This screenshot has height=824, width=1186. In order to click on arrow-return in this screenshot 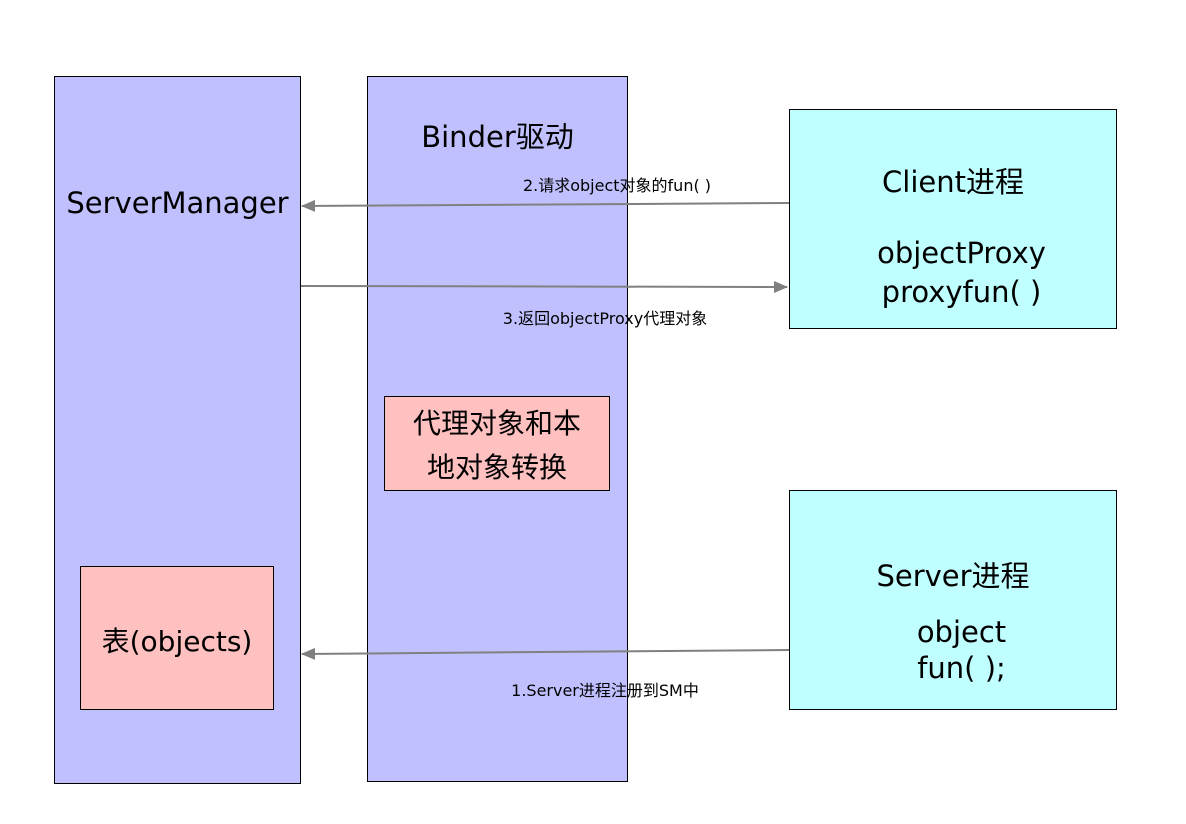, I will do `click(544, 286)`.